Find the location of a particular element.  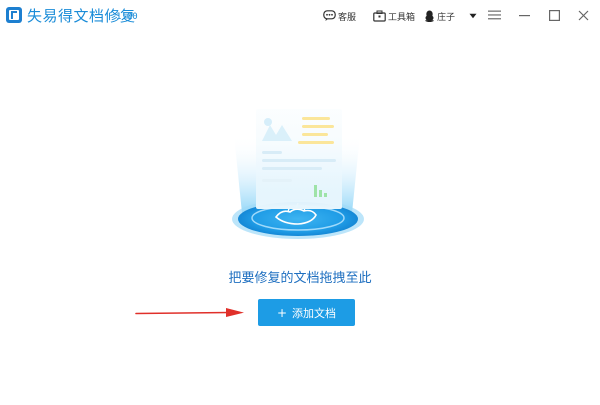

toolbox-label: 工具箱 is located at coordinates (402, 17).